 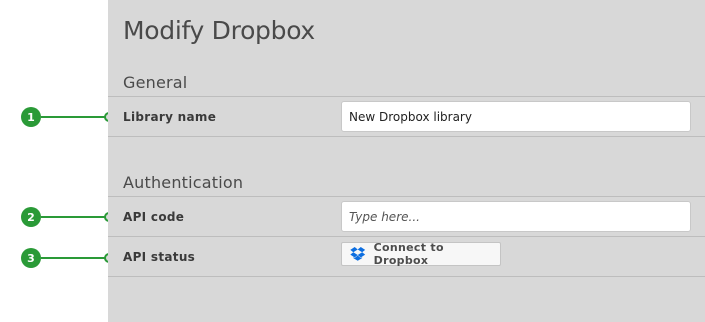 I want to click on page-title: Modify Dropbox, so click(x=219, y=30).